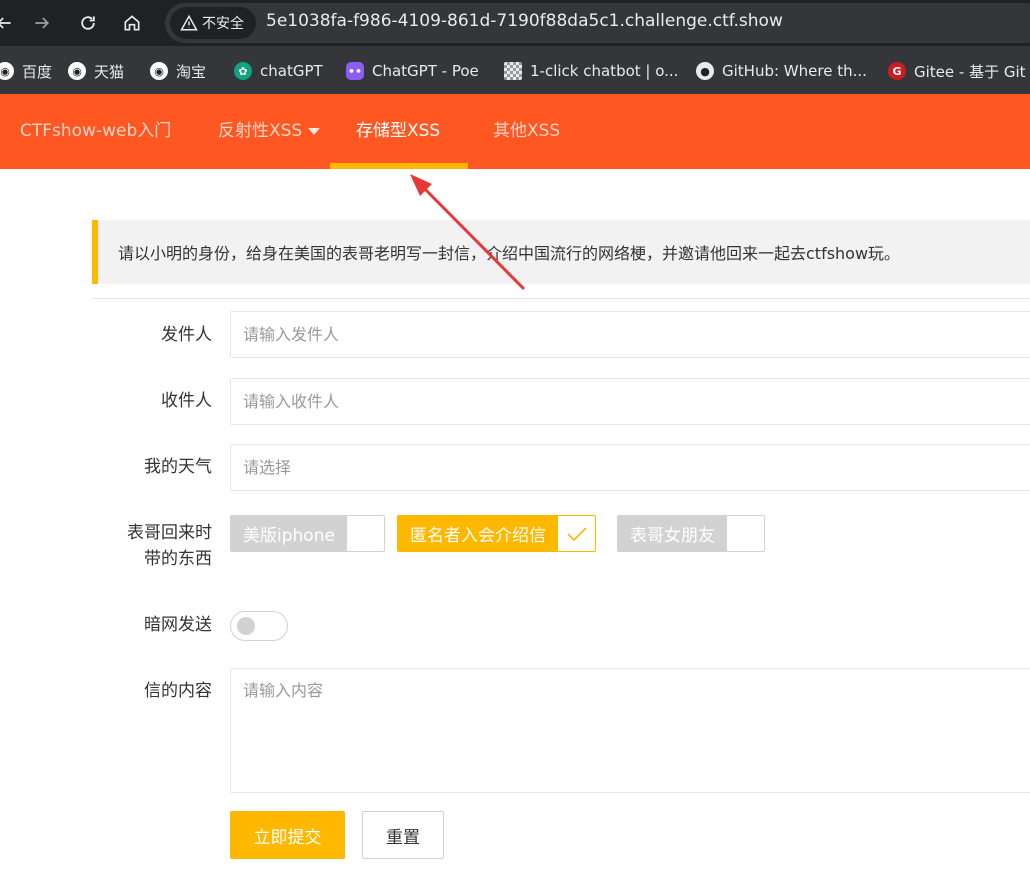 This screenshot has height=884, width=1030. Describe the element at coordinates (42, 23) in the screenshot. I see `forward-icon` at that location.